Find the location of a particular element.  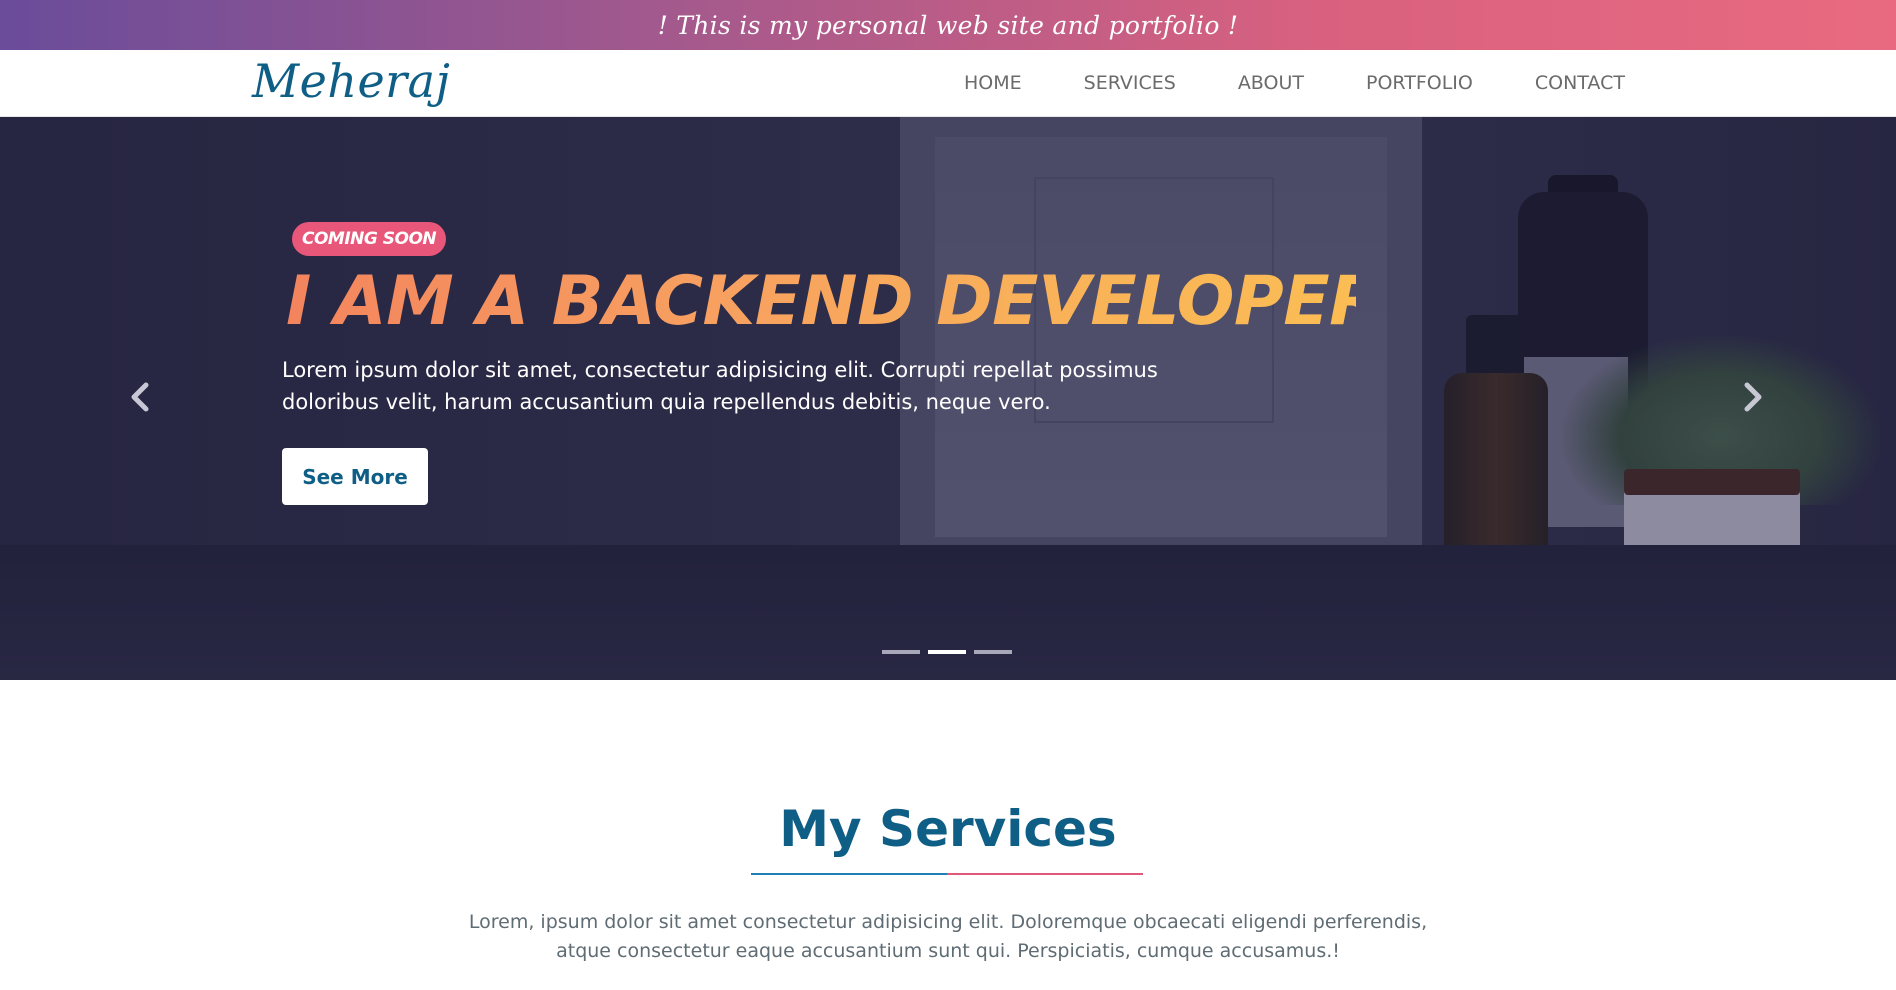

nav-portfolio: PORTFOLIO is located at coordinates (1419, 83).